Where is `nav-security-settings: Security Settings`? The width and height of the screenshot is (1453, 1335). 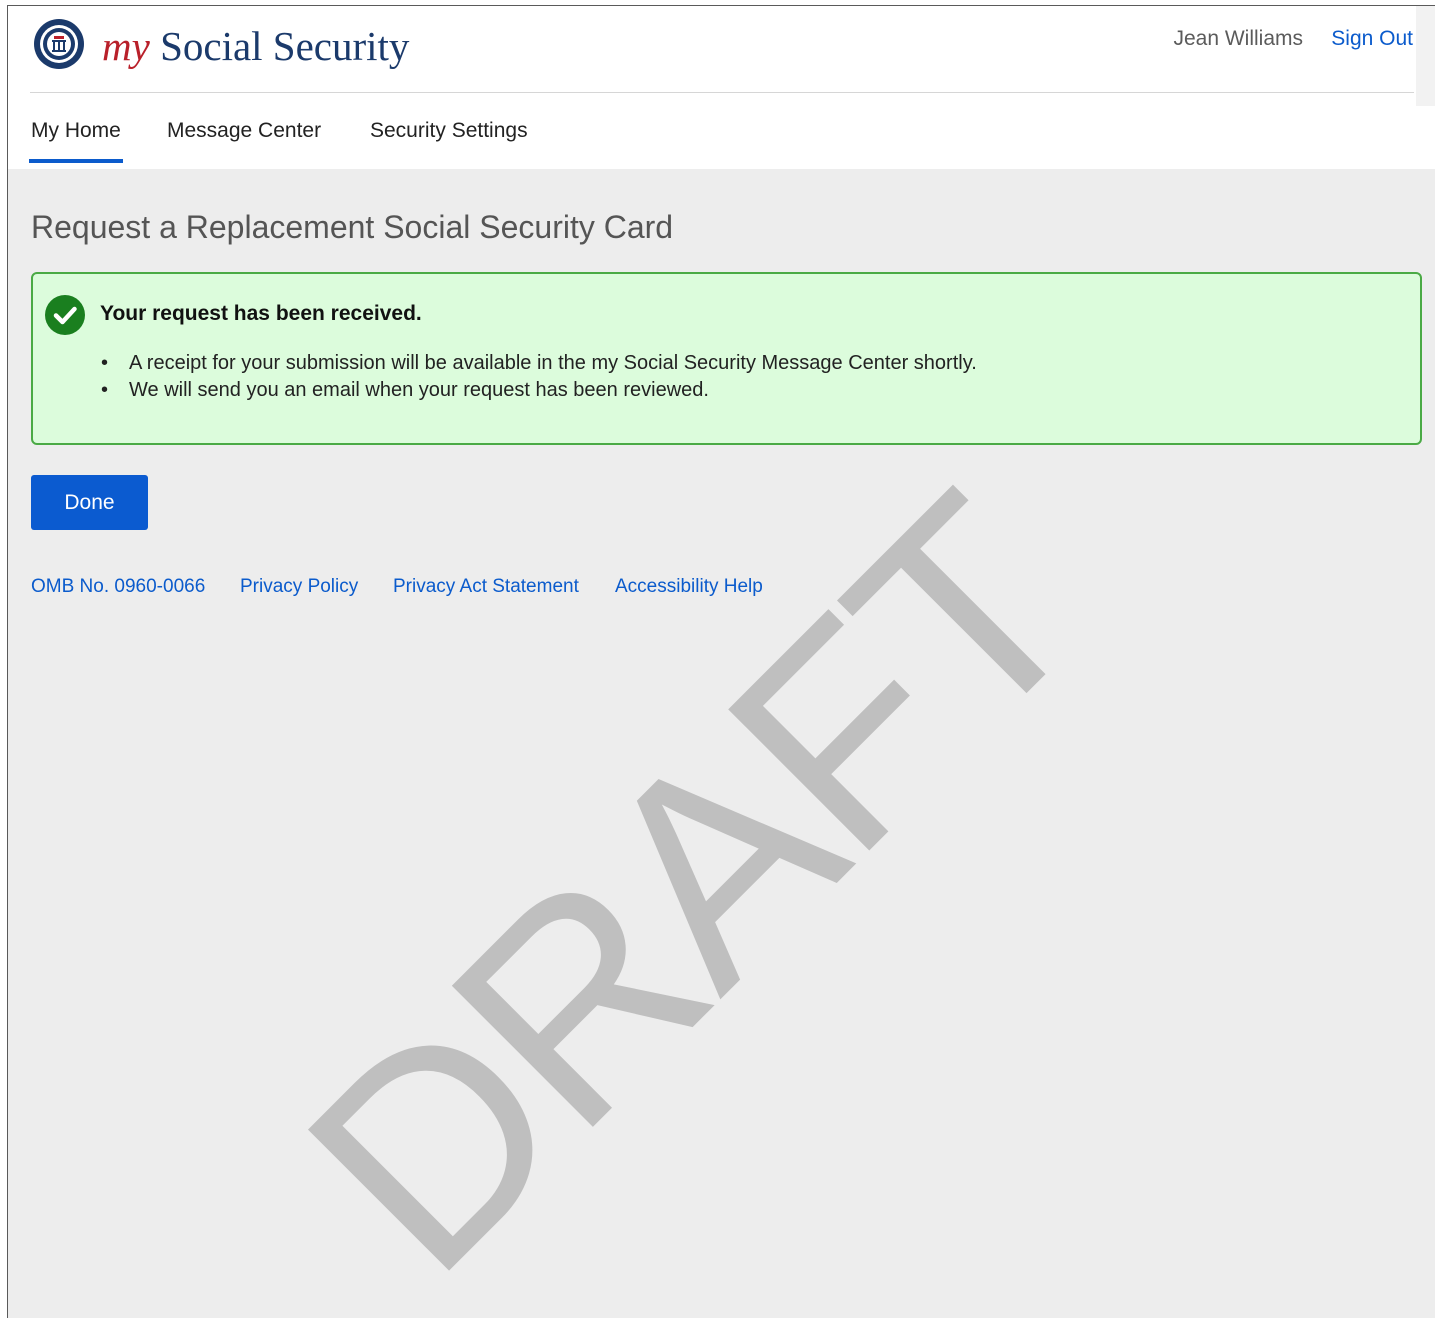
nav-security-settings: Security Settings is located at coordinates (449, 139).